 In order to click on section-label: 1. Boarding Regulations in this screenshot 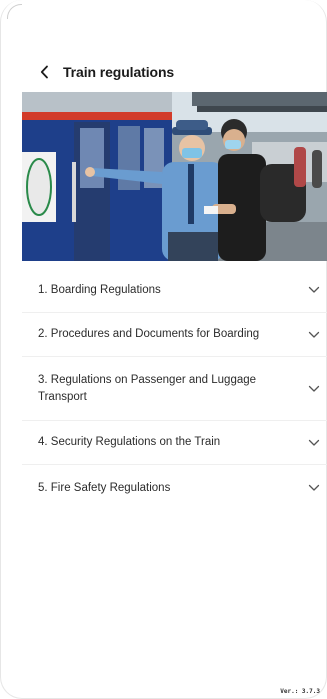, I will do `click(99, 289)`.